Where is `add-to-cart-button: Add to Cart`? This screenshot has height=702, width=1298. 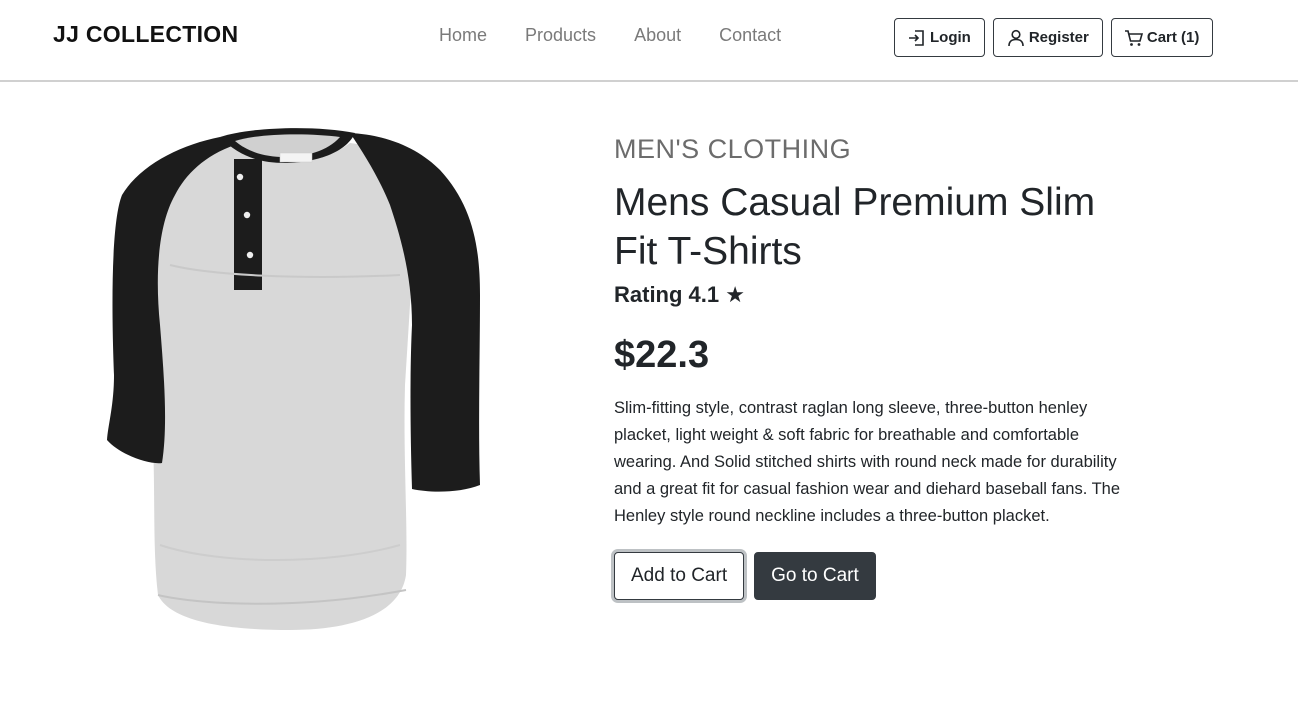
add-to-cart-button: Add to Cart is located at coordinates (679, 576).